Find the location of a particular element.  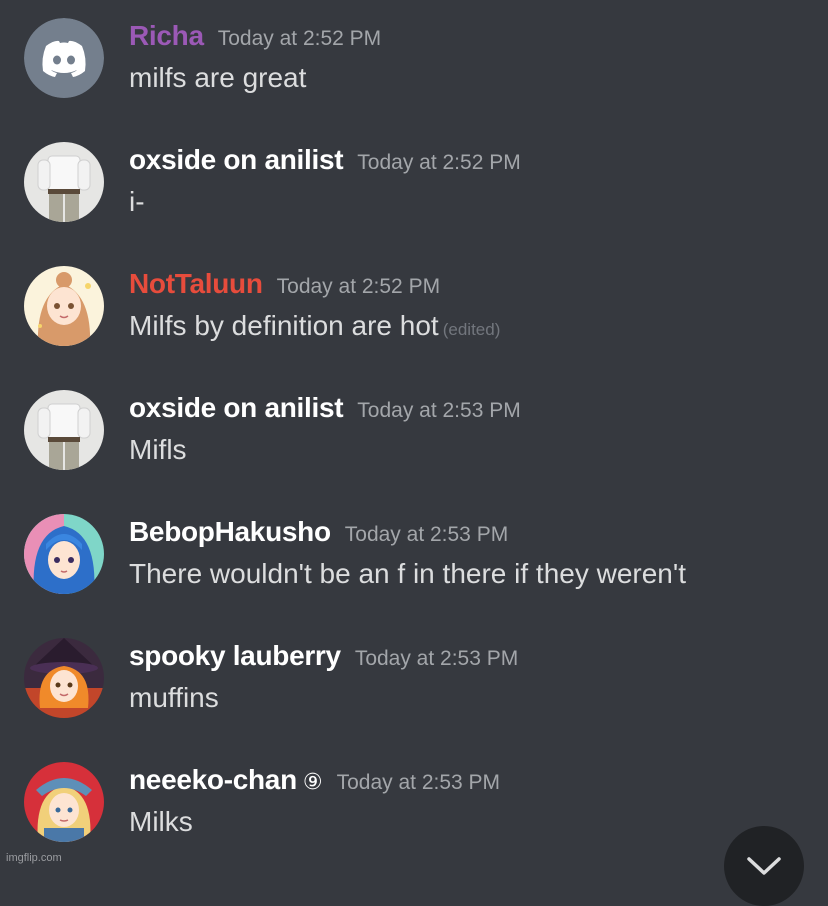

username: Richa is located at coordinates (166, 35).